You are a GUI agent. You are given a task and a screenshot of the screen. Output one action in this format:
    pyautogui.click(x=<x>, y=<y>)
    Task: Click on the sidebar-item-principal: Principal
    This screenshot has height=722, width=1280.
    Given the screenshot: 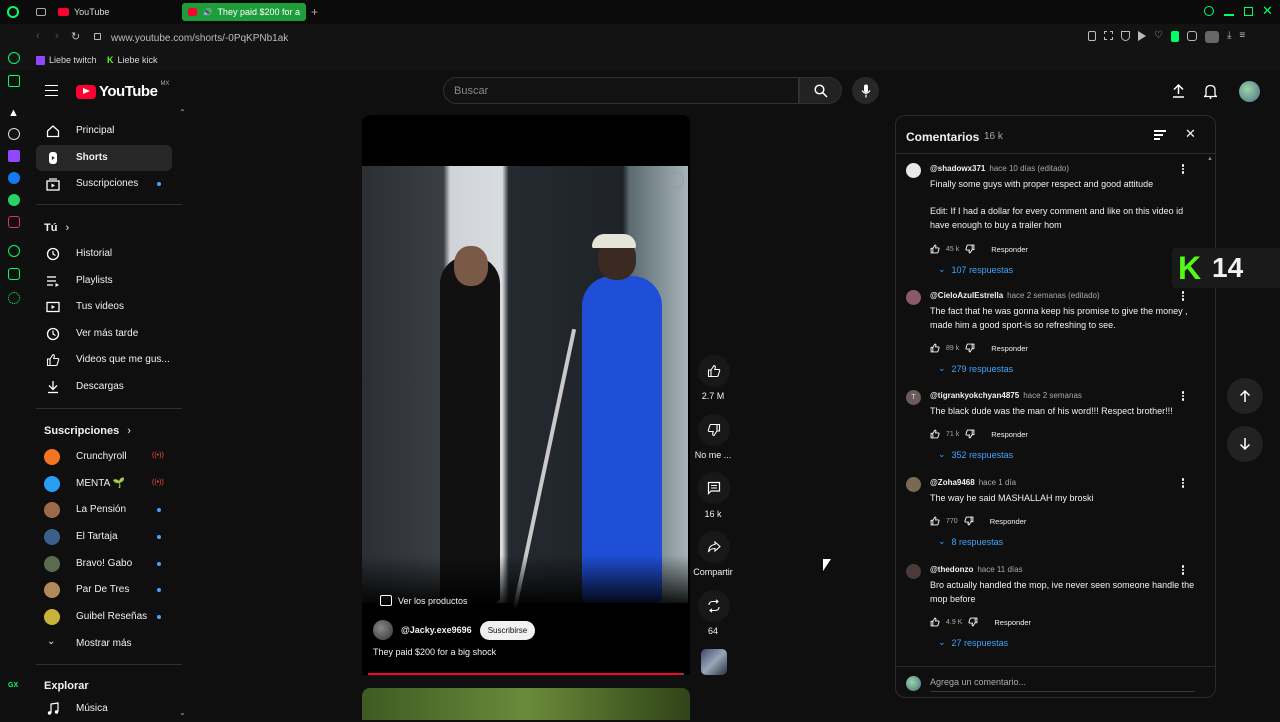 What is the action you would take?
    pyautogui.click(x=104, y=131)
    